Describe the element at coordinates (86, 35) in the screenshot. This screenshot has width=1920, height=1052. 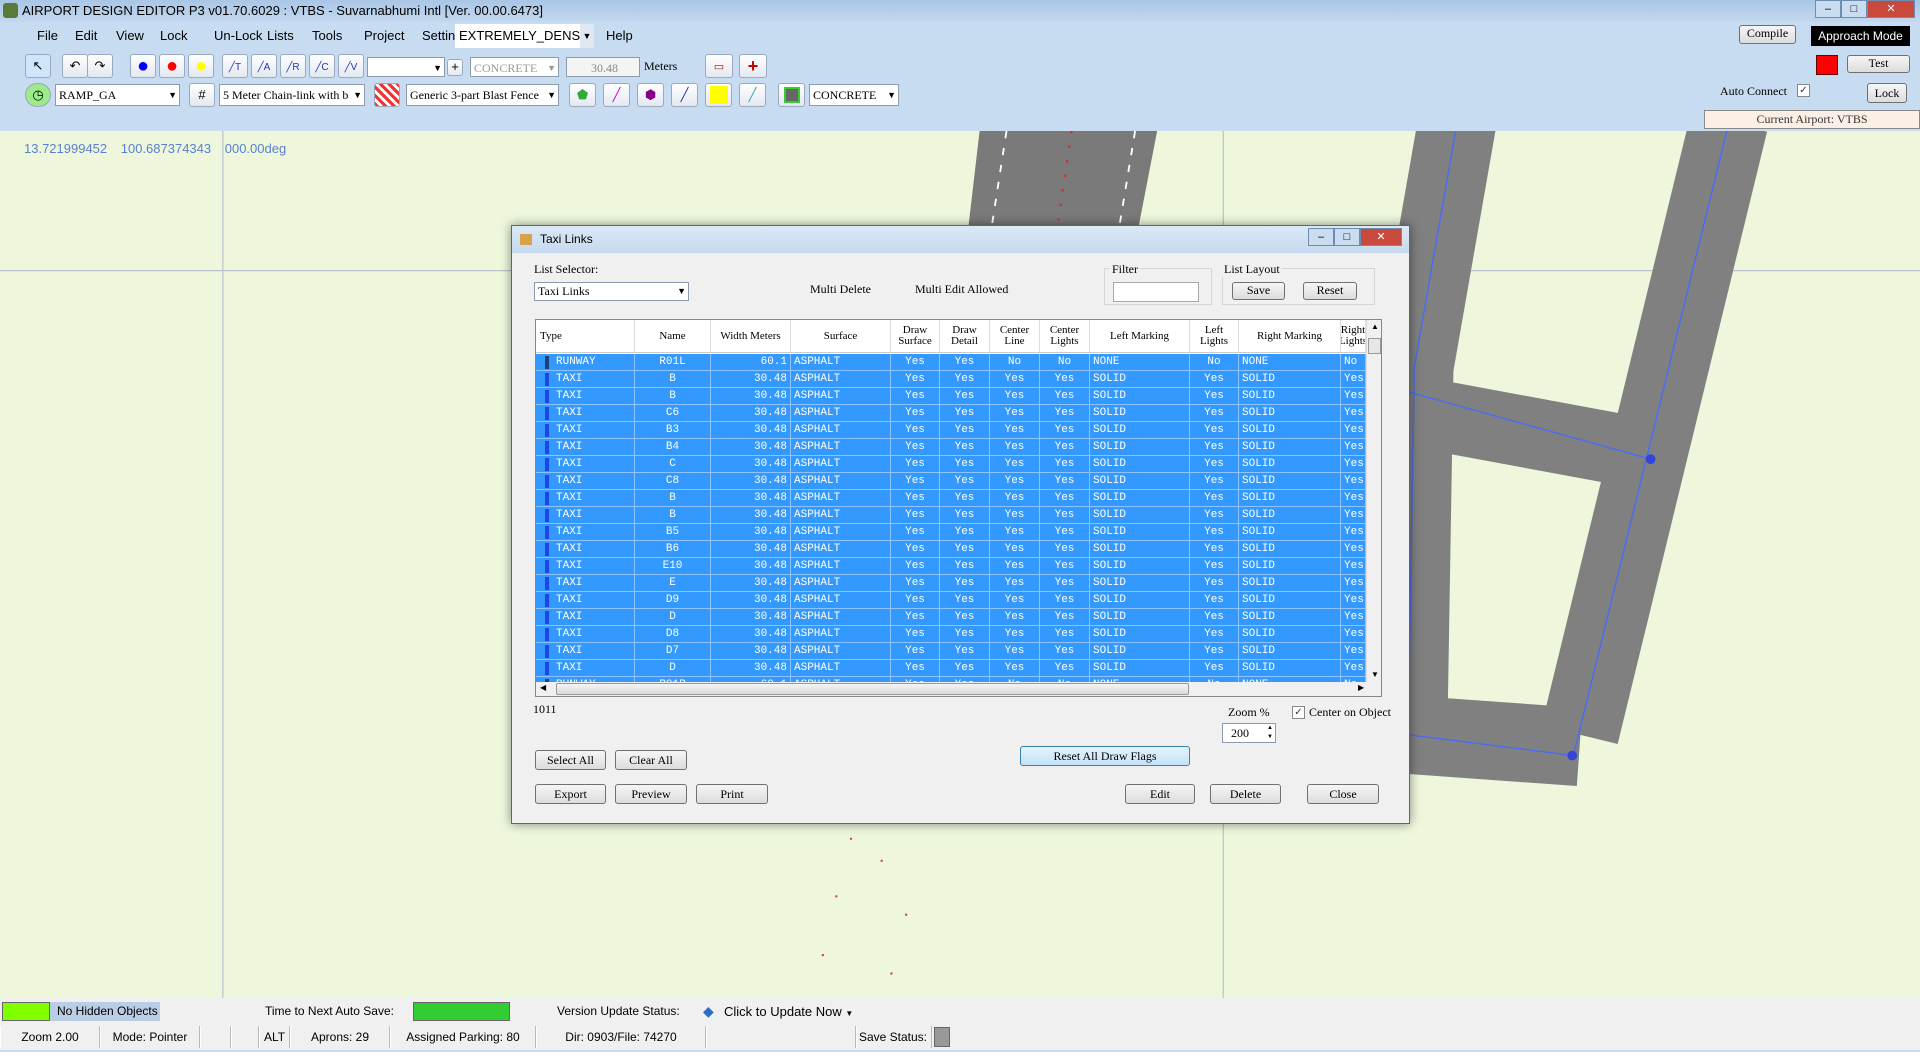
I see `menu-edit: Edit` at that location.